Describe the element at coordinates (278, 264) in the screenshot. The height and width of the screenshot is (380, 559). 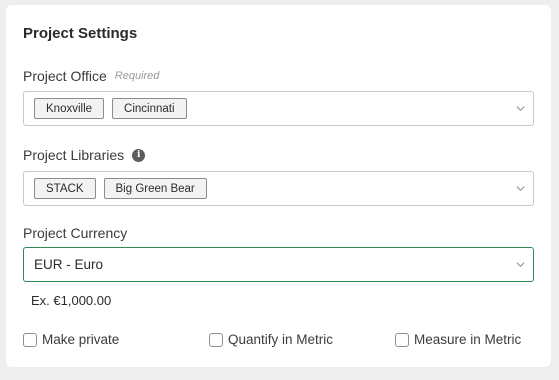
I see `project-currency-select: EUR - Euro` at that location.